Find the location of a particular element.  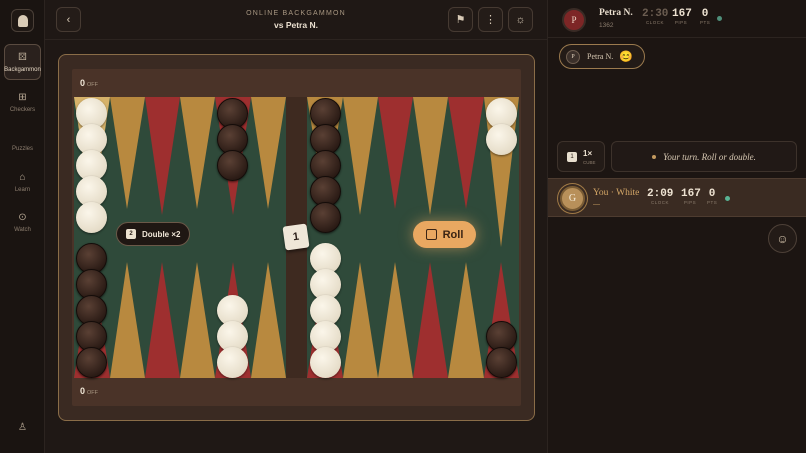

nav-item-watch: ⊙ Watch is located at coordinates (22, 222).